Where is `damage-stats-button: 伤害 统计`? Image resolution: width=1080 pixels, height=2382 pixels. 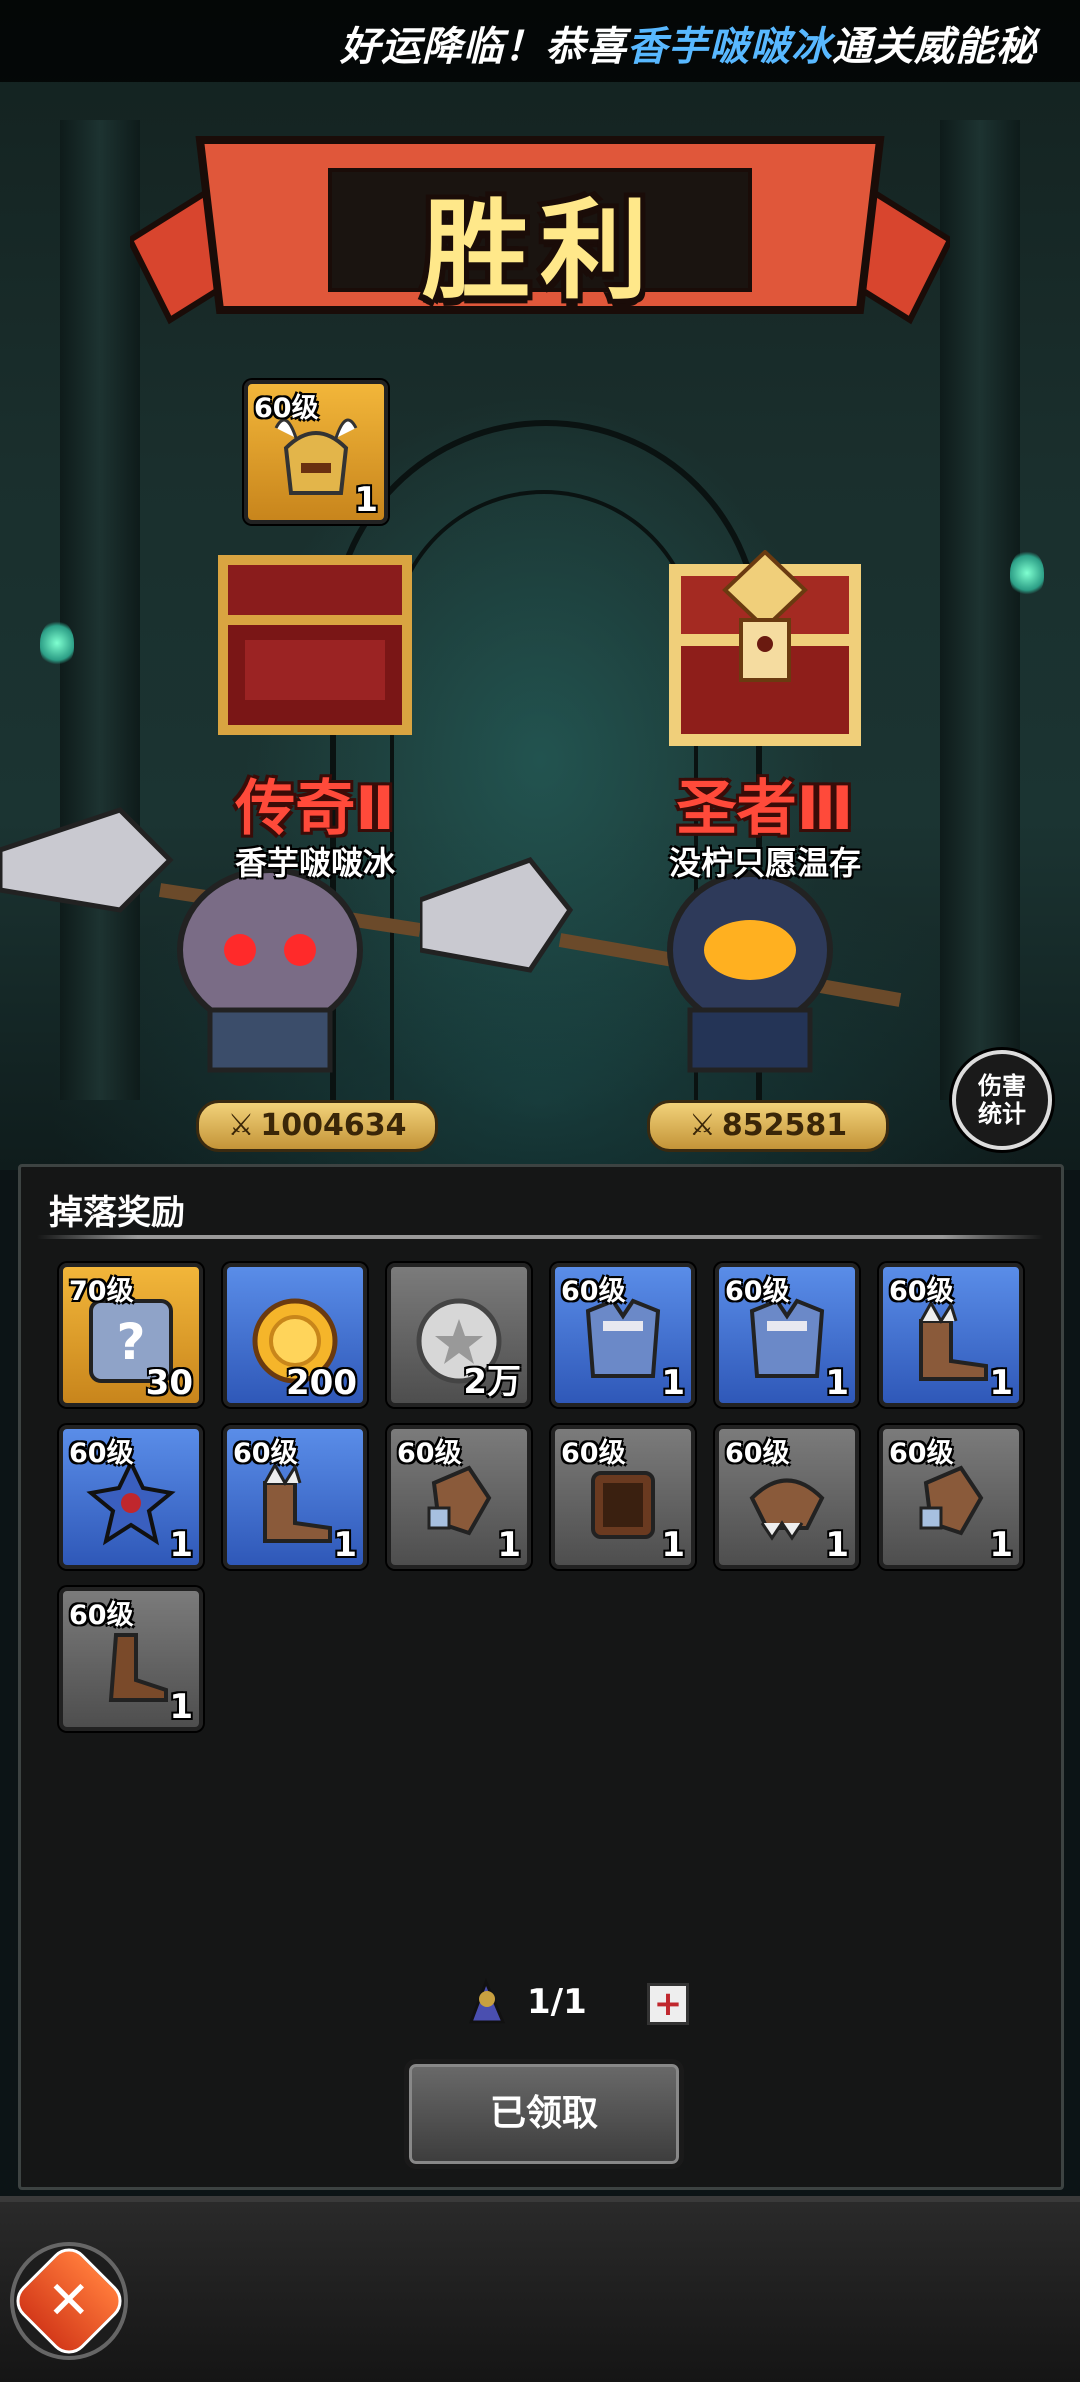
damage-stats-button: 伤害 统计 is located at coordinates (1002, 1100).